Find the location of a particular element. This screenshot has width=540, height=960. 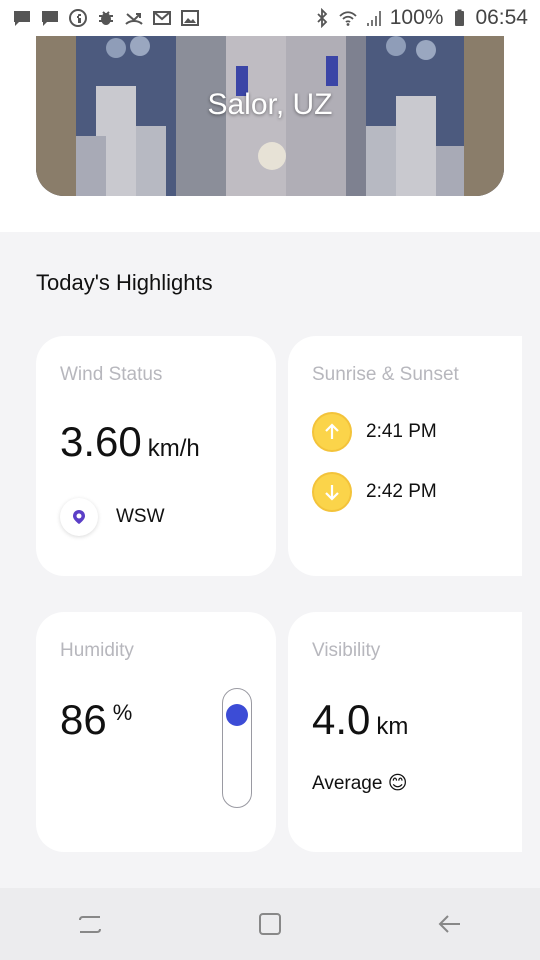

humidity-level-bar is located at coordinates (237, 748).